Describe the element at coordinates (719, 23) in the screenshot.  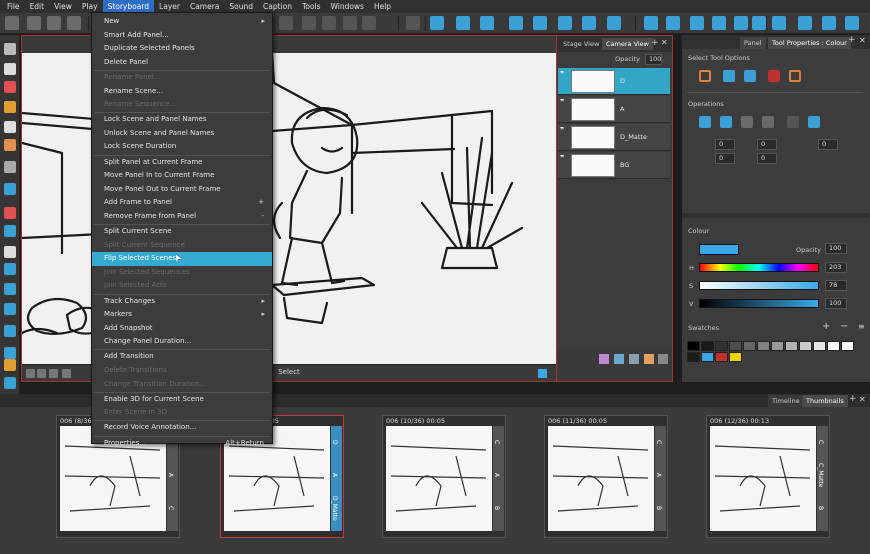
I see `prev-panel-icon` at that location.